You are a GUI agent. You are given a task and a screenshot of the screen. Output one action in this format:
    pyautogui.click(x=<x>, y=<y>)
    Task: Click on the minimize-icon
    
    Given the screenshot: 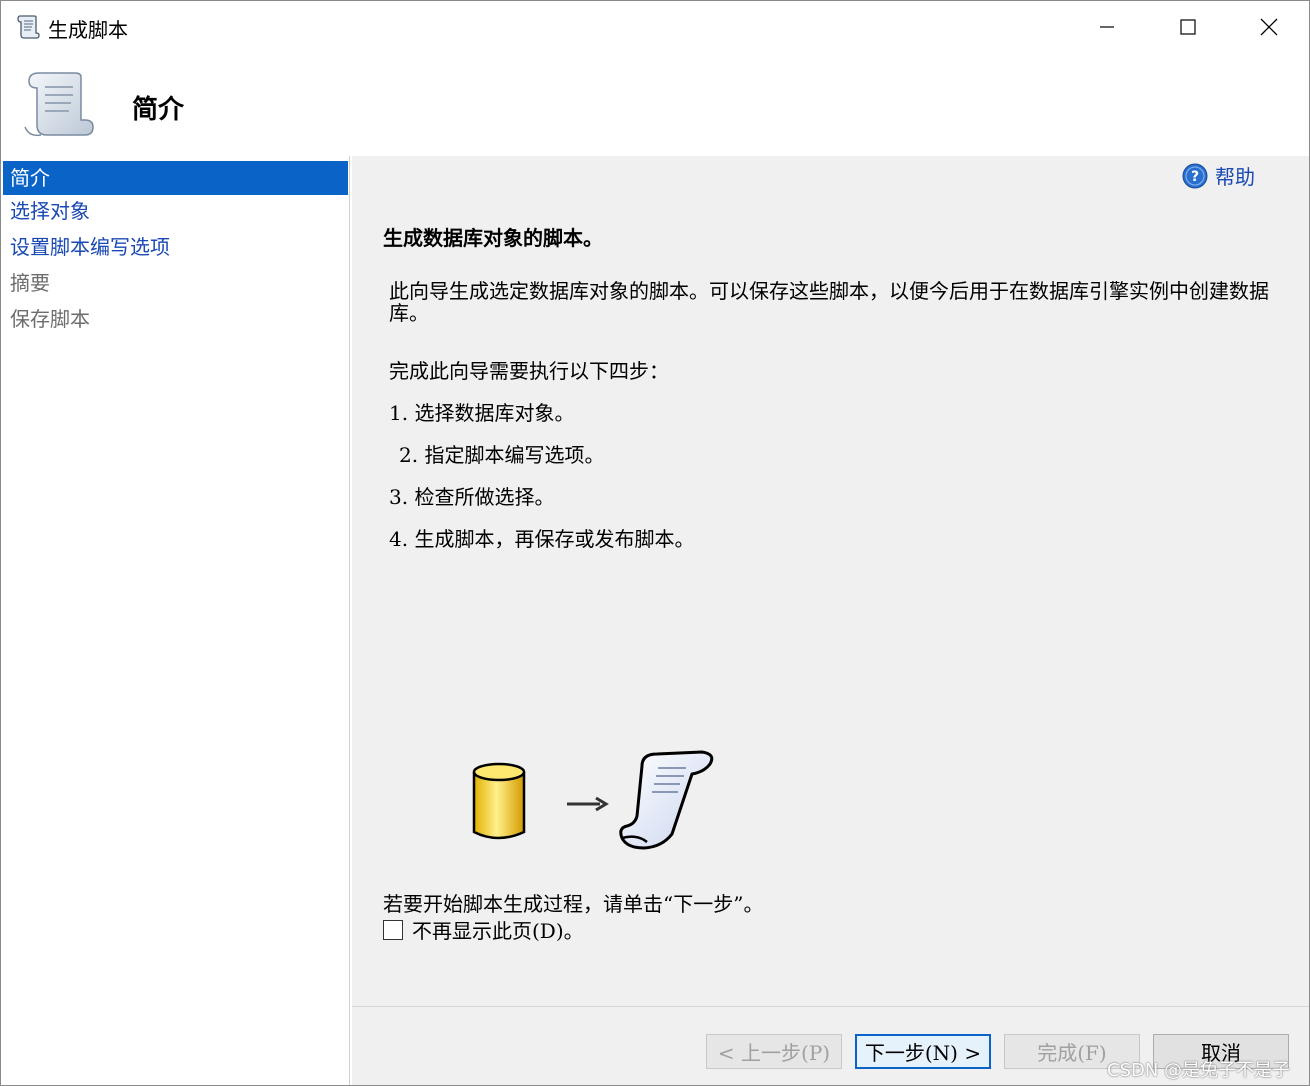 What is the action you would take?
    pyautogui.click(x=1107, y=27)
    